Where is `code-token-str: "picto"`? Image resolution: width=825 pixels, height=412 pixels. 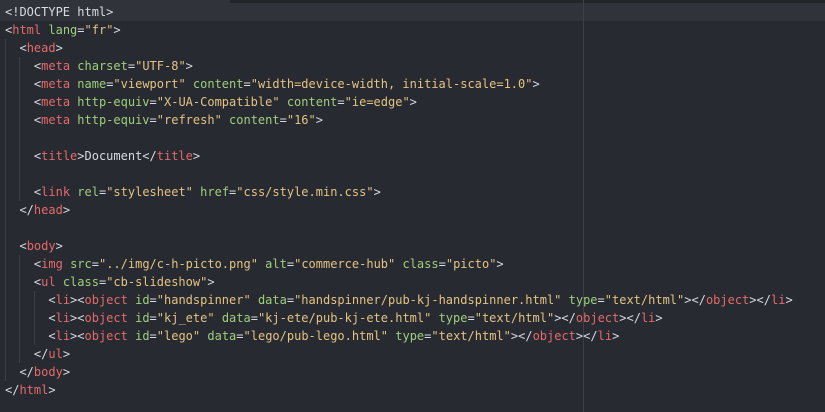
code-token-str: "picto" is located at coordinates (471, 264).